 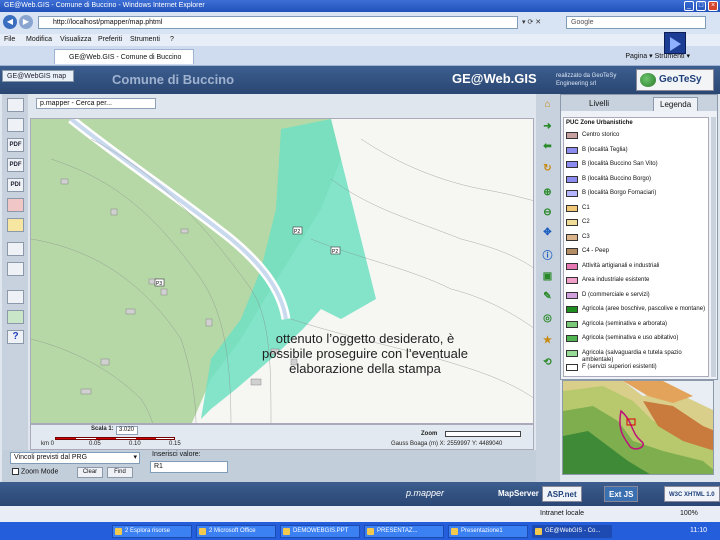 I want to click on reload-icon: ⟲, so click(x=547, y=363).